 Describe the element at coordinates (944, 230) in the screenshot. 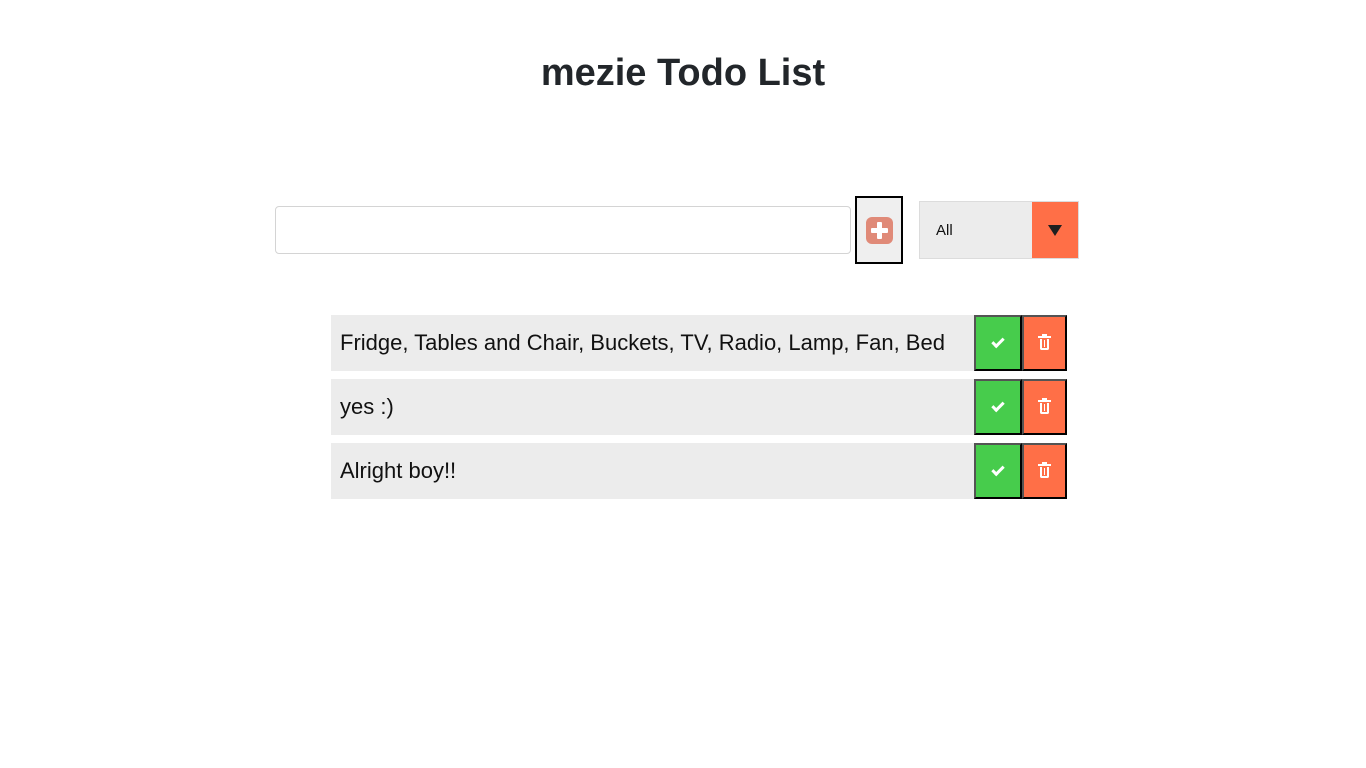

I see `filter-selected-value: All` at that location.